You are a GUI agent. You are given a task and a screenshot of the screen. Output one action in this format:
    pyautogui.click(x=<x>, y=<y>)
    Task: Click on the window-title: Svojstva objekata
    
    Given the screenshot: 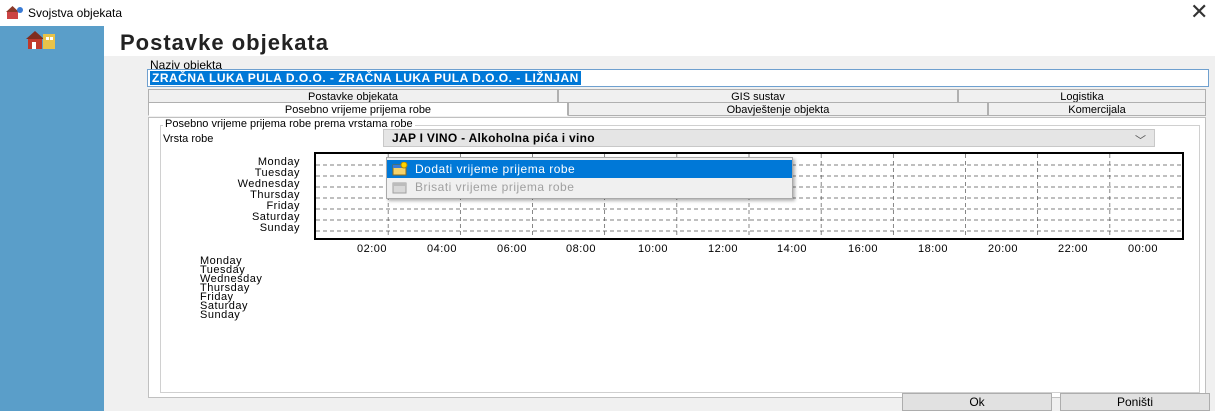 What is the action you would take?
    pyautogui.click(x=75, y=13)
    